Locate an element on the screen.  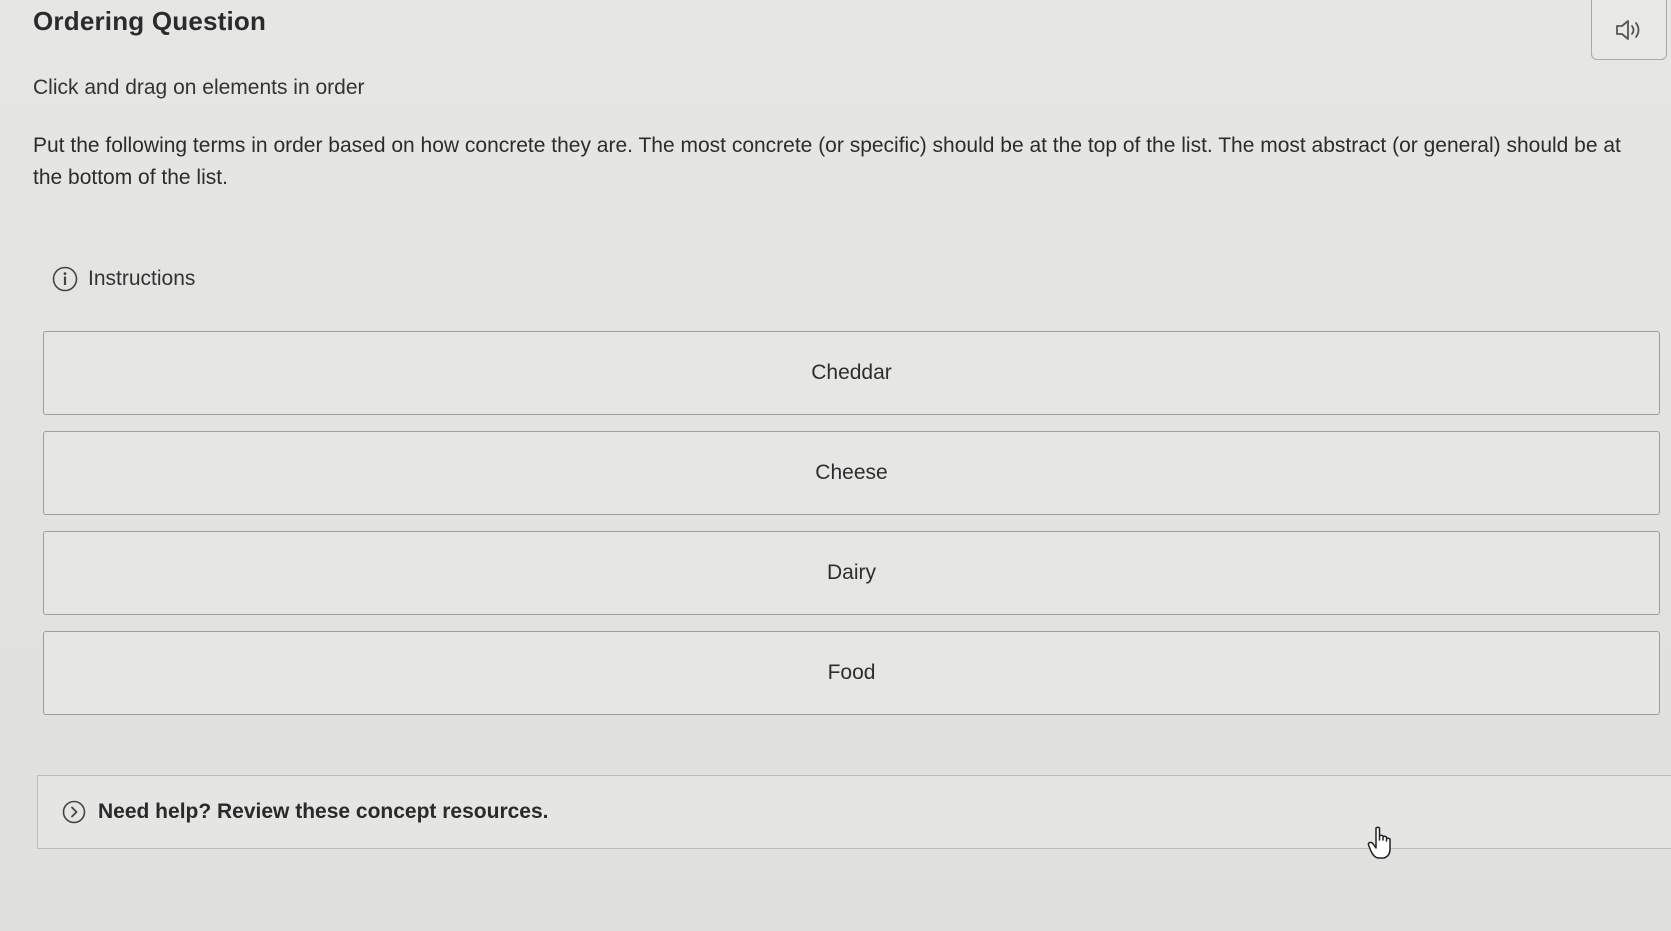
question-subtitle: Click and drag on elements in order is located at coordinates (199, 87).